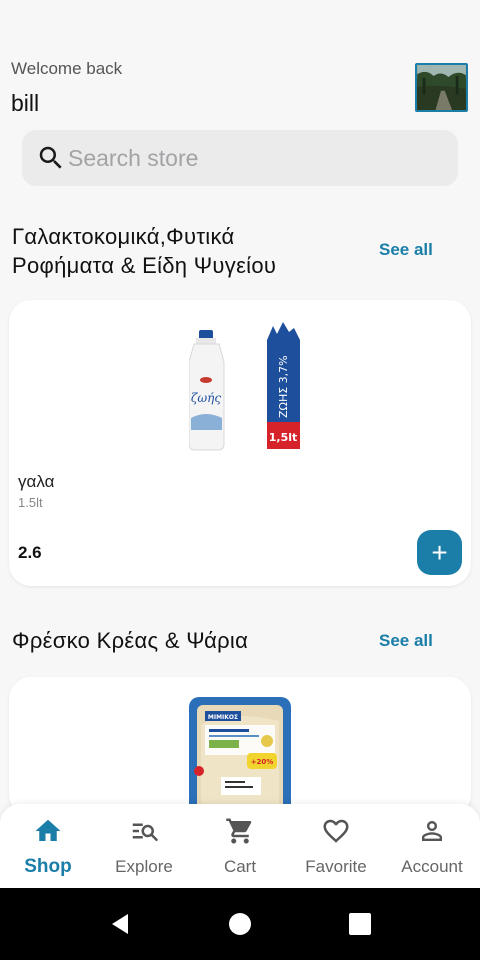 The image size is (480, 960). What do you see at coordinates (239, 831) in the screenshot?
I see `cart-icon` at bounding box center [239, 831].